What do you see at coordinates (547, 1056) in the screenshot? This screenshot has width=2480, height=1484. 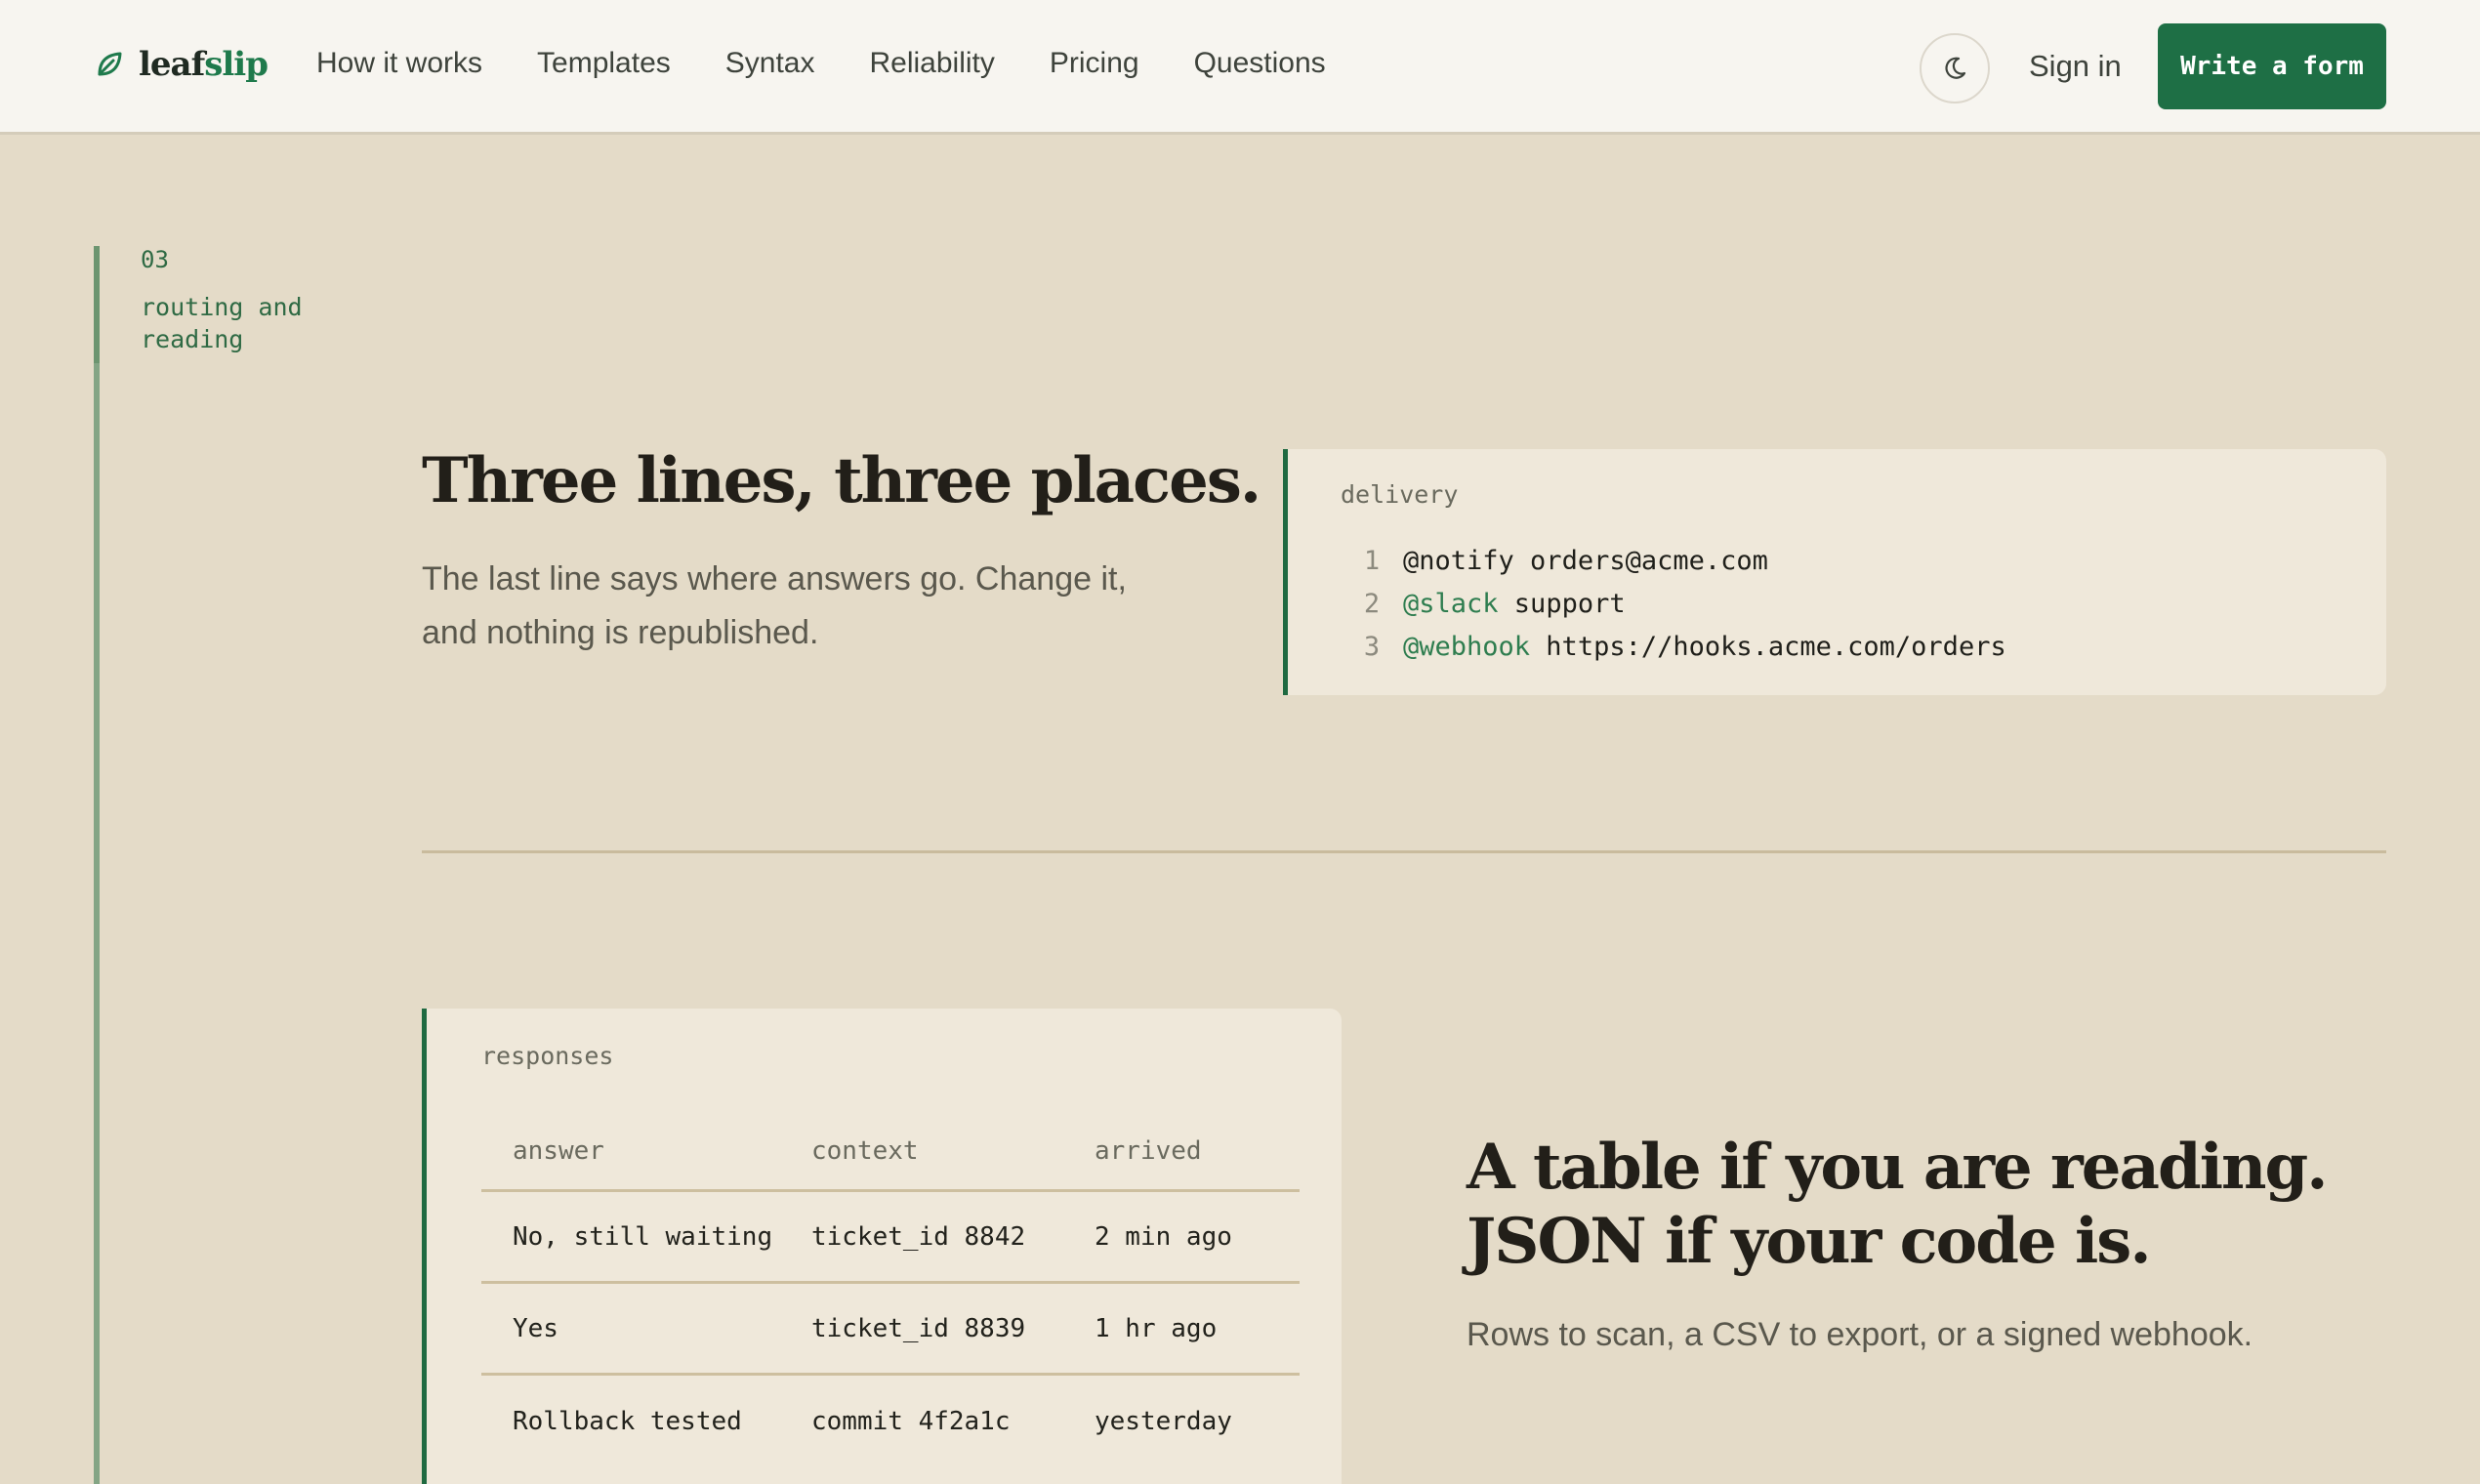 I see `table-card-title: responses` at bounding box center [547, 1056].